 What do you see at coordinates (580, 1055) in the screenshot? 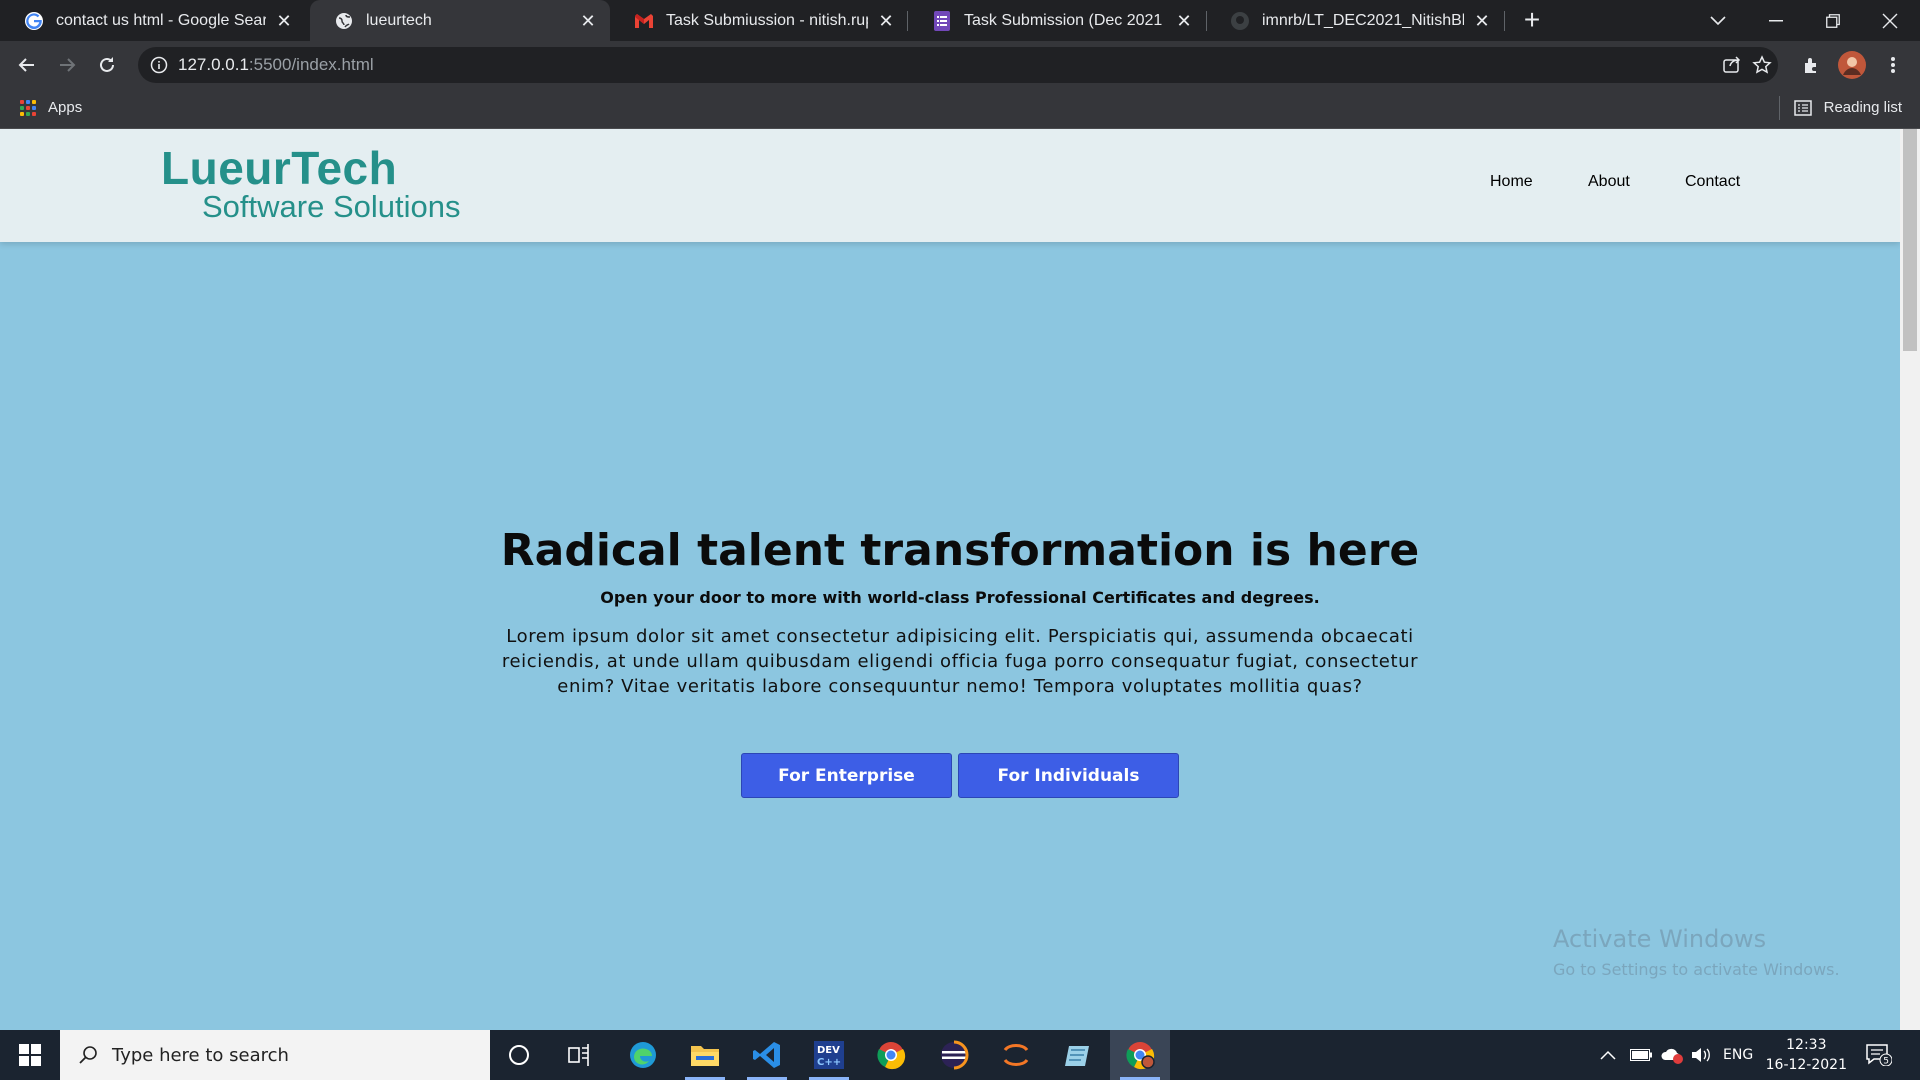
I see `task-view-icon` at bounding box center [580, 1055].